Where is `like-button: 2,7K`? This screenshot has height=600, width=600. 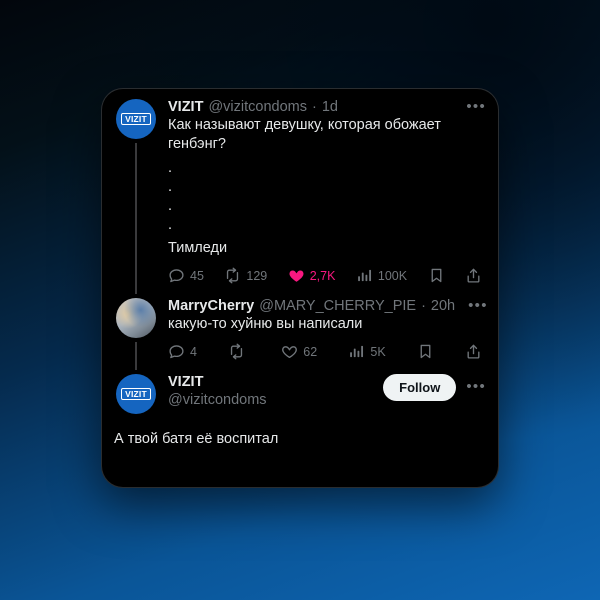 like-button: 2,7K is located at coordinates (312, 275).